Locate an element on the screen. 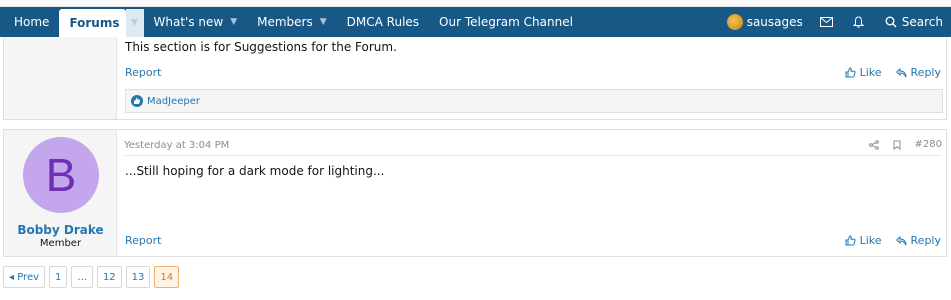  tab-dmca-rules: DMCA Rules is located at coordinates (383, 22).